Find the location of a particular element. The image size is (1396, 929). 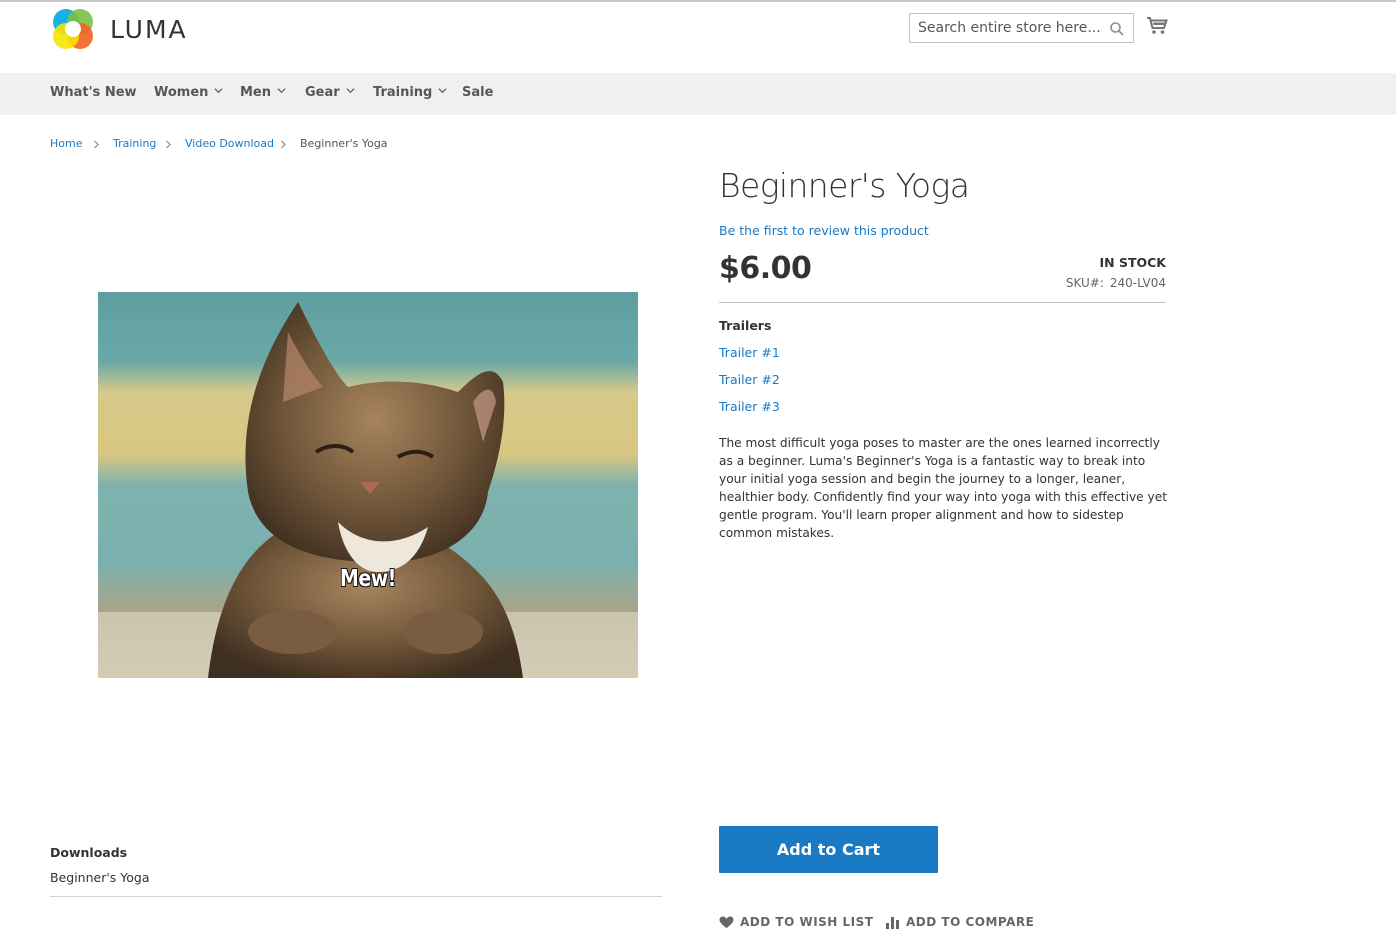

product-sku: SKU#: 240-LV04 is located at coordinates (1116, 283).